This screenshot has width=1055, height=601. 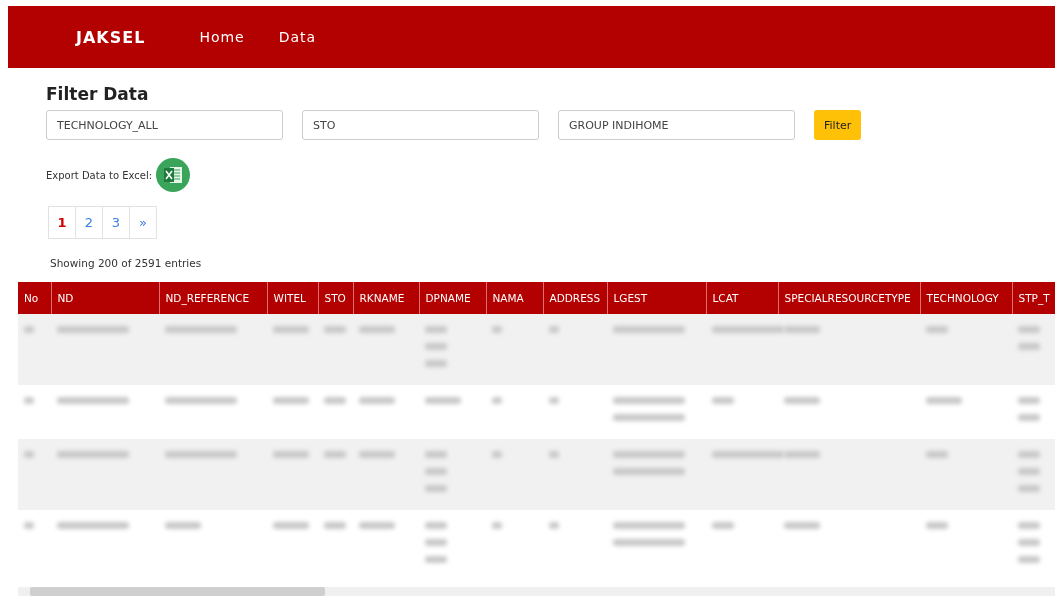 What do you see at coordinates (116, 222) in the screenshot?
I see `page-link: 3` at bounding box center [116, 222].